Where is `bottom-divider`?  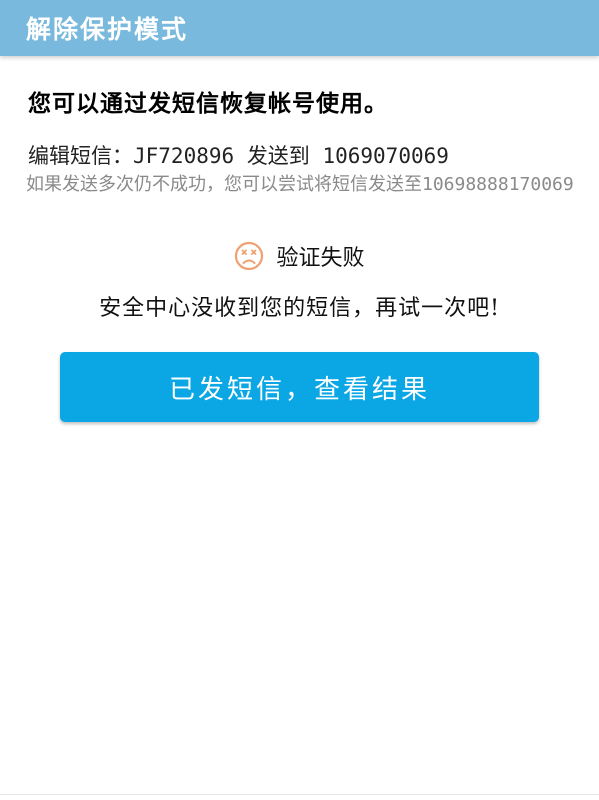 bottom-divider is located at coordinates (299, 794).